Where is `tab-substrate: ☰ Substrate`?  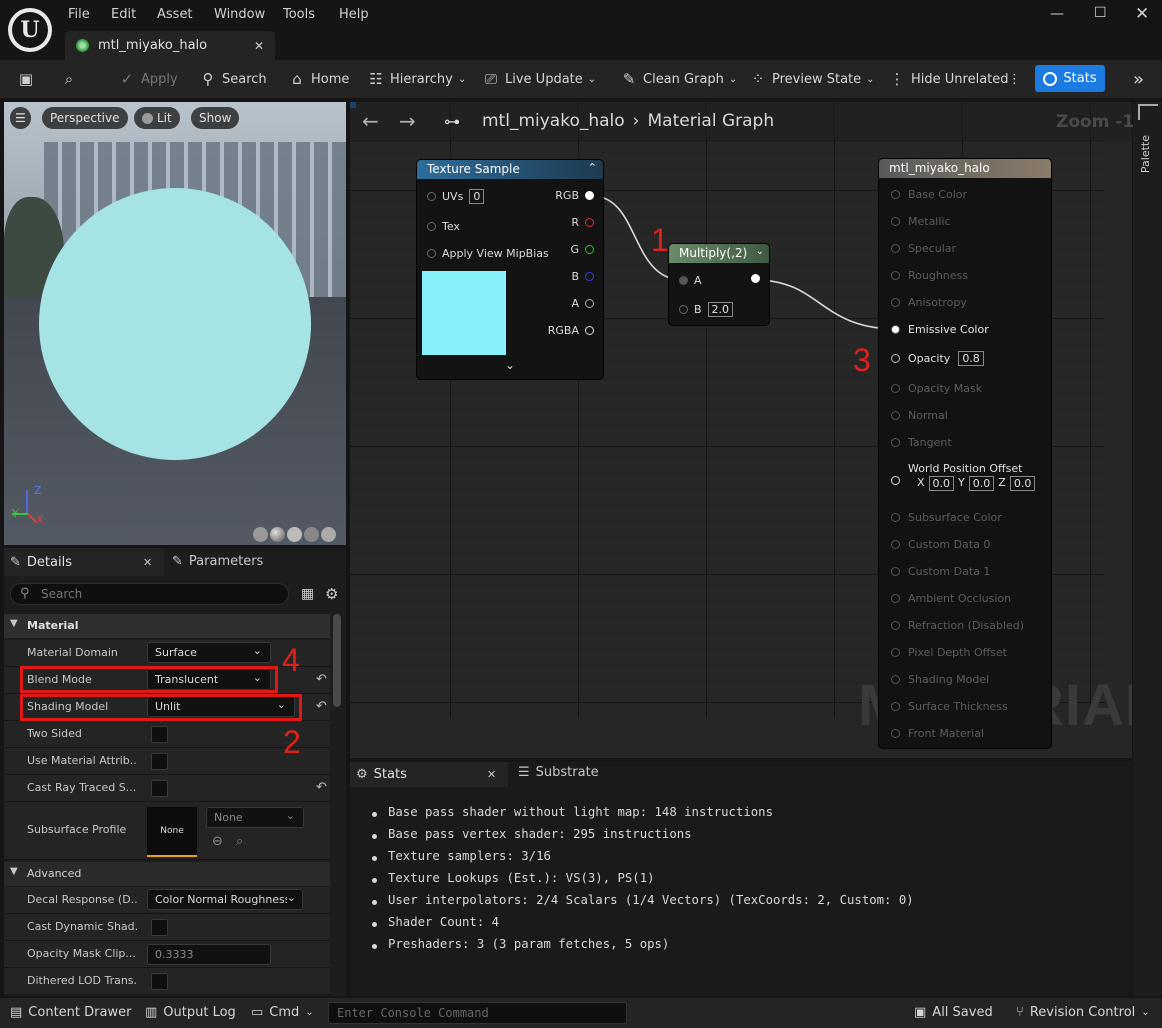
tab-substrate: ☰ Substrate is located at coordinates (558, 772).